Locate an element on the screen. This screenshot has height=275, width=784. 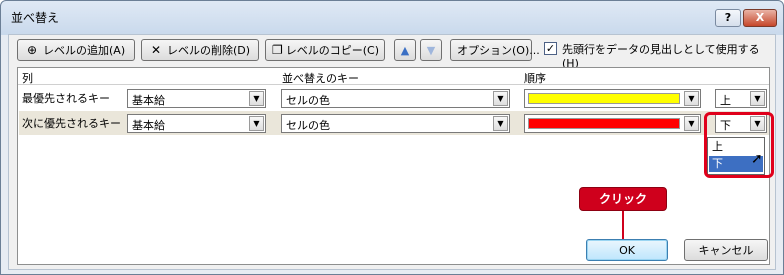
sort-level-row: 最優先されるキー 基本給 ▼ セルの色 ▼ ▼ 上 ▼ is located at coordinates (394, 98).